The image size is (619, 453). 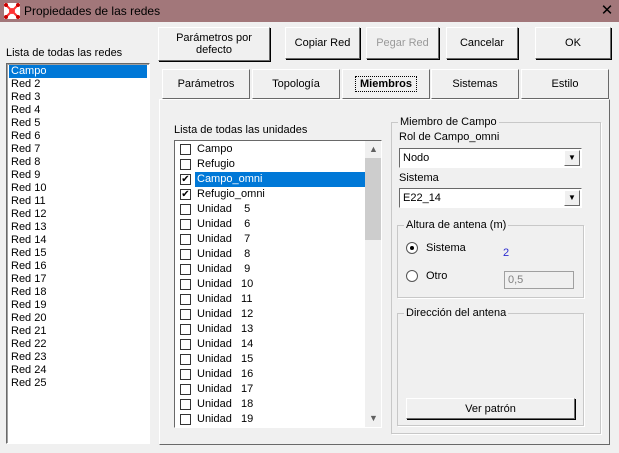 What do you see at coordinates (271, 194) in the screenshot?
I see `unit-list-item: ✔ Refugio_omni` at bounding box center [271, 194].